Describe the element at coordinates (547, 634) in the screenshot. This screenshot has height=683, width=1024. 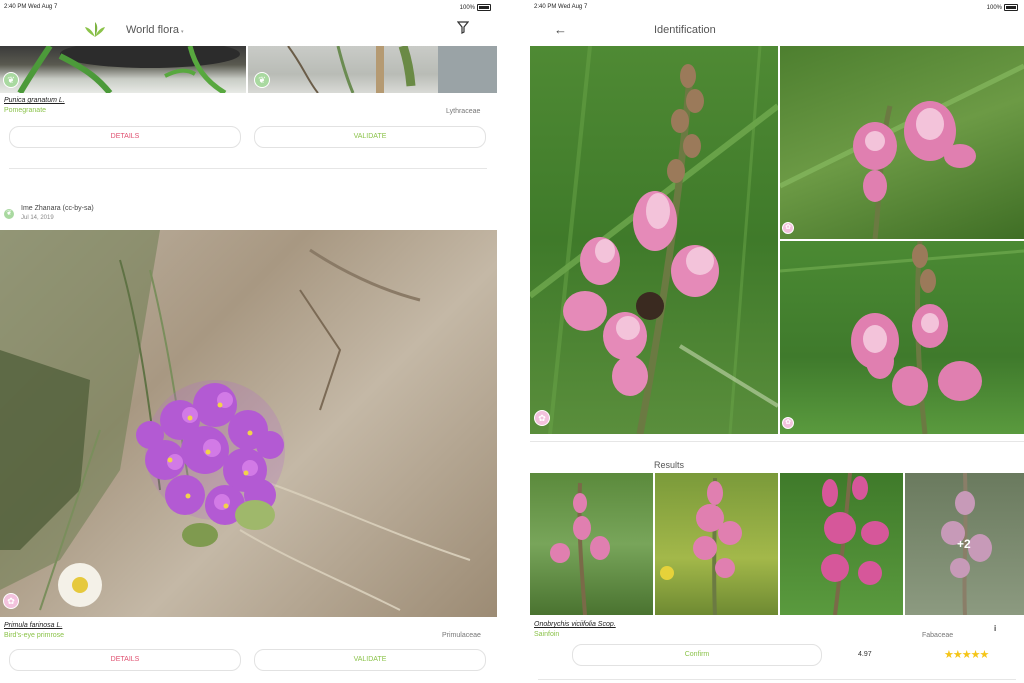
I see `common-name: Sainfoin` at that location.